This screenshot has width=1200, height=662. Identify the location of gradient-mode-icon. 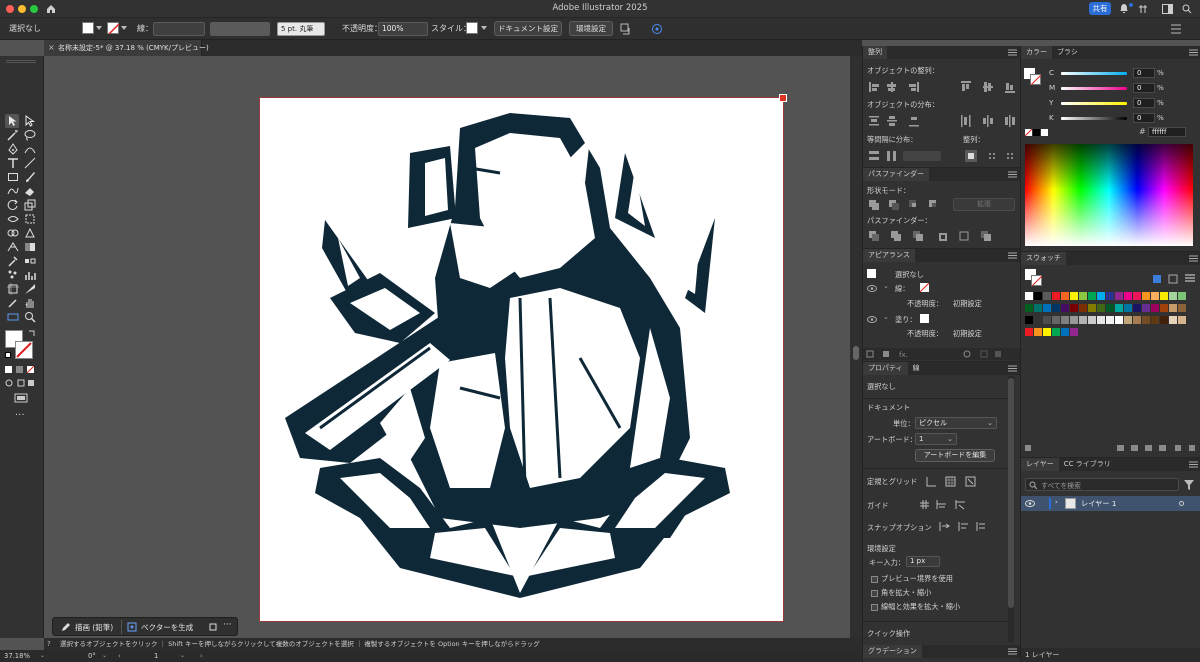
(19, 369).